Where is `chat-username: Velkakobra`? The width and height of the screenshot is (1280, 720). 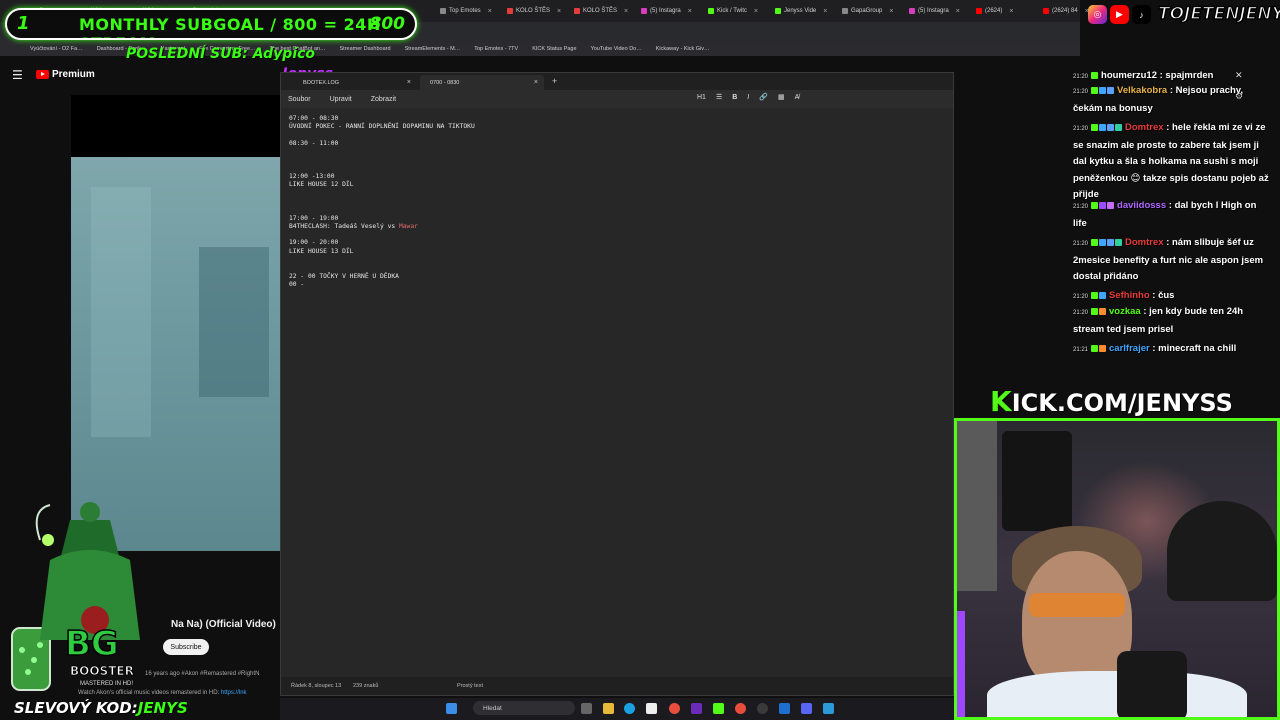
chat-username: Velkakobra is located at coordinates (1142, 90).